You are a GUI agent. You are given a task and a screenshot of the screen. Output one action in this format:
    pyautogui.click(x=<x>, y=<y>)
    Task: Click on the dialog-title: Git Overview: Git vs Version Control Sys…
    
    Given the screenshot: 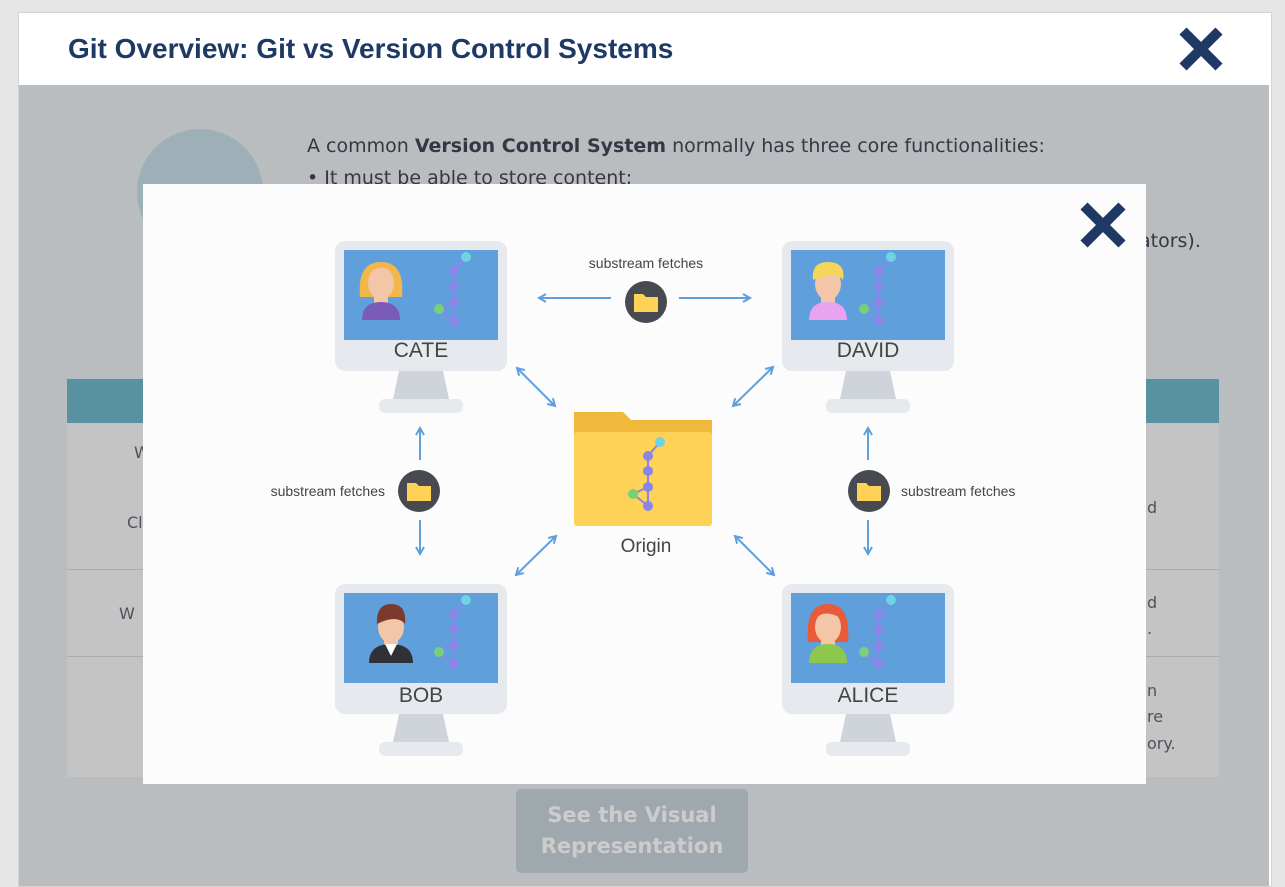 What is the action you would take?
    pyautogui.click(x=371, y=48)
    